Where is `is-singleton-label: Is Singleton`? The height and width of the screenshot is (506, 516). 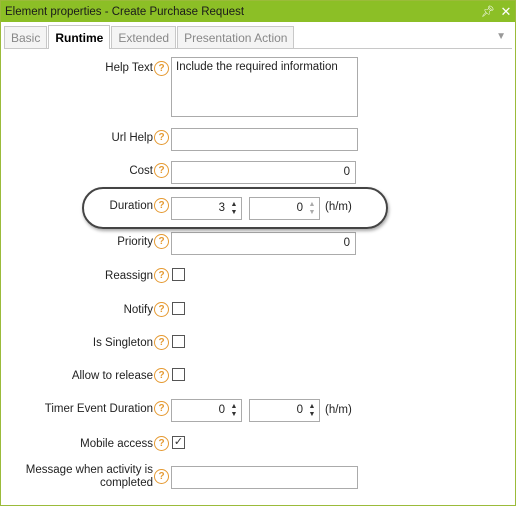
is-singleton-label: Is Singleton is located at coordinates (122, 343).